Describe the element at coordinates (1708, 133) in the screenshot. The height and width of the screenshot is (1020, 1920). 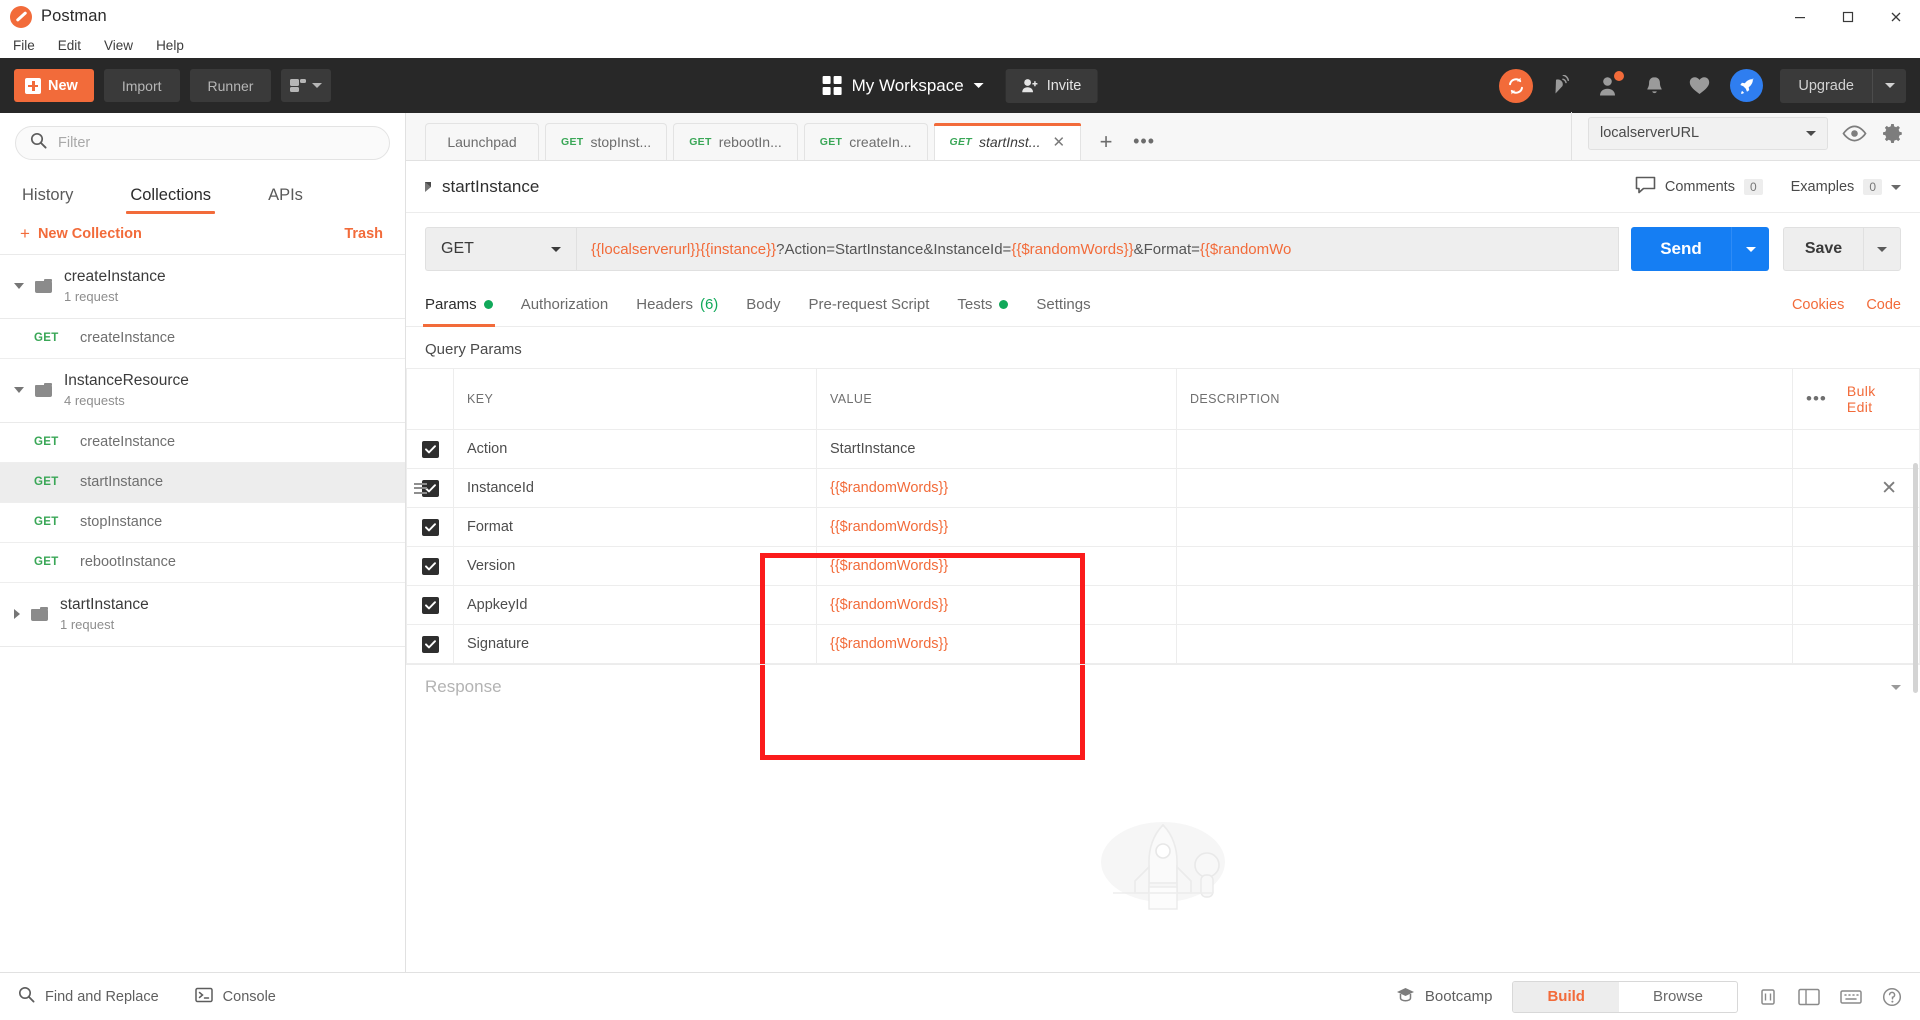
I see `environment-selector: localserverURL` at that location.